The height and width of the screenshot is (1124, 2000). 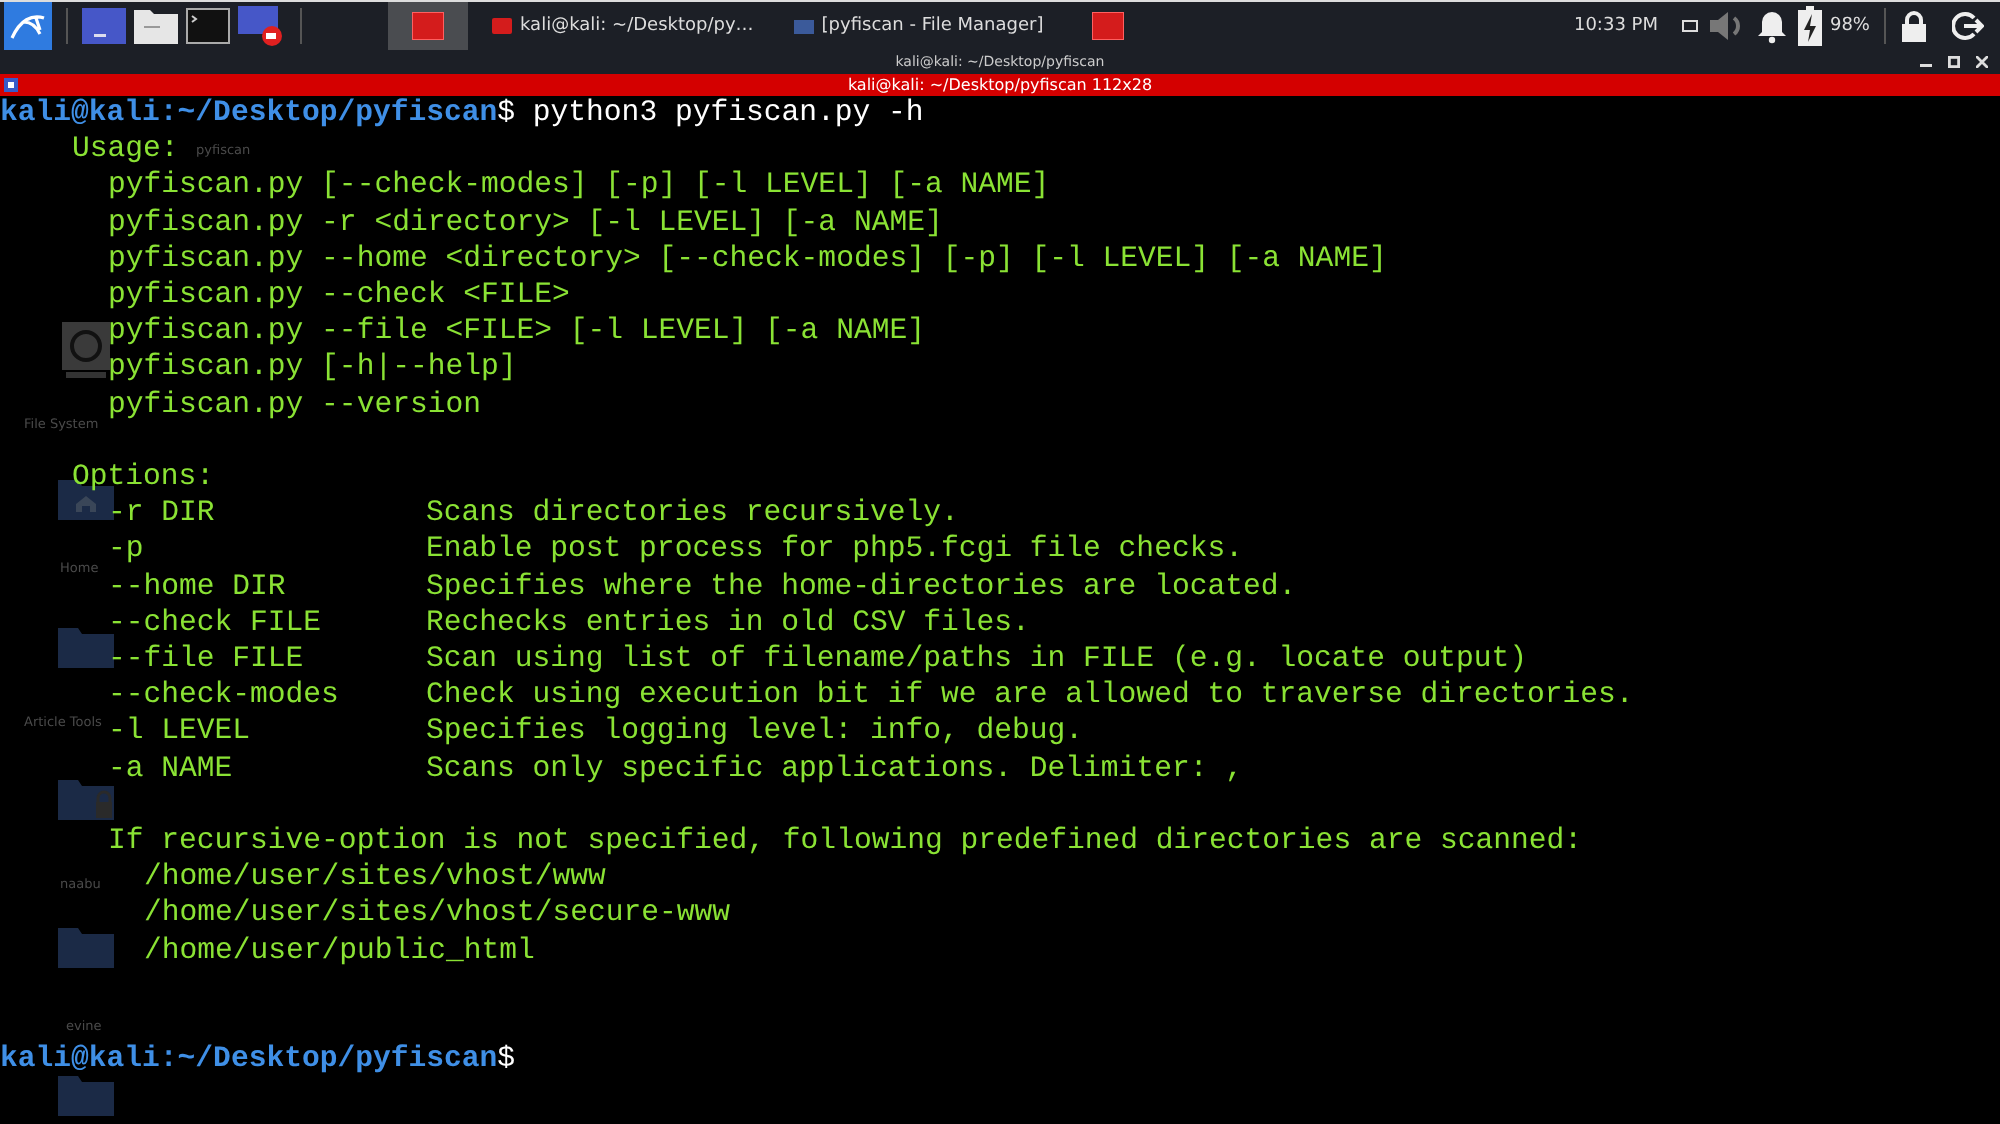 I want to click on maximize-icon, so click(x=1954, y=62).